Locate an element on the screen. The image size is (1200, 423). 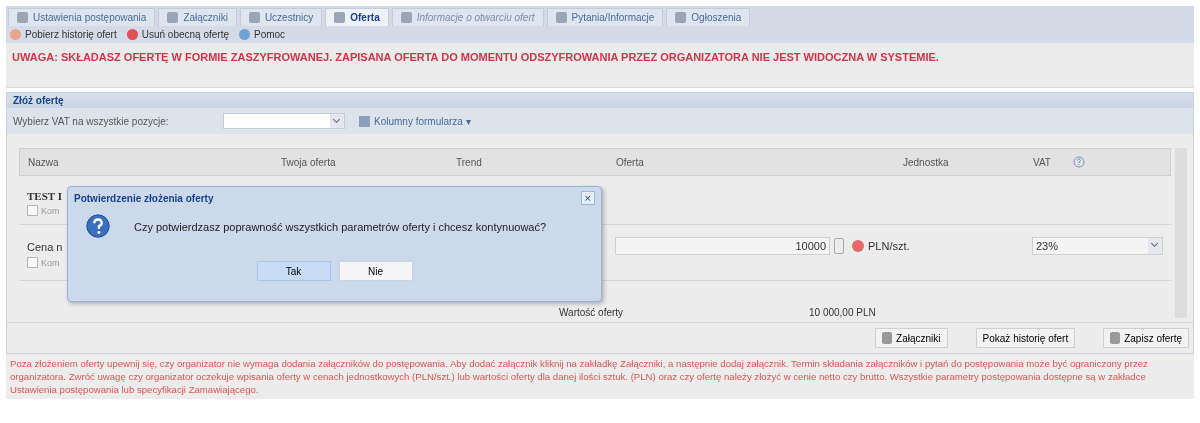
close-button: × is located at coordinates (587, 198).